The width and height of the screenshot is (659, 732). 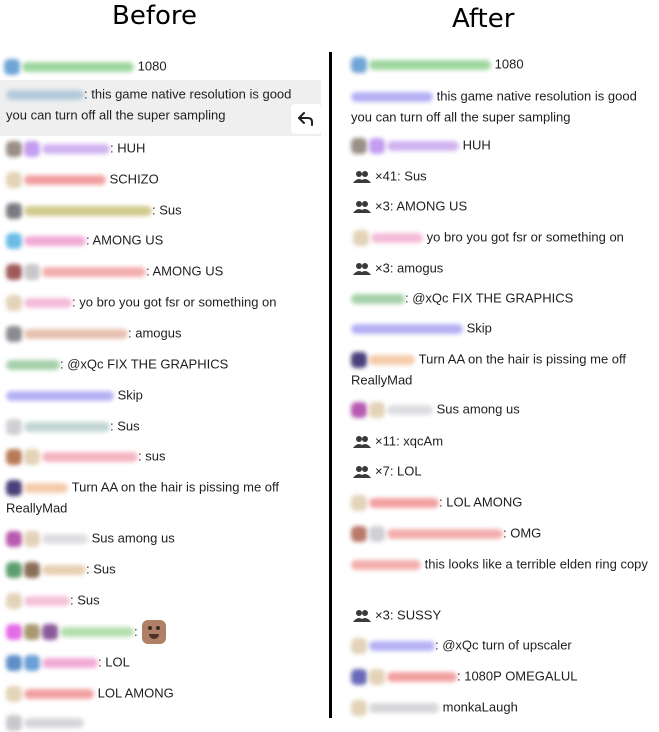 I want to click on chat-message: : LOL AMONG, so click(x=505, y=502).